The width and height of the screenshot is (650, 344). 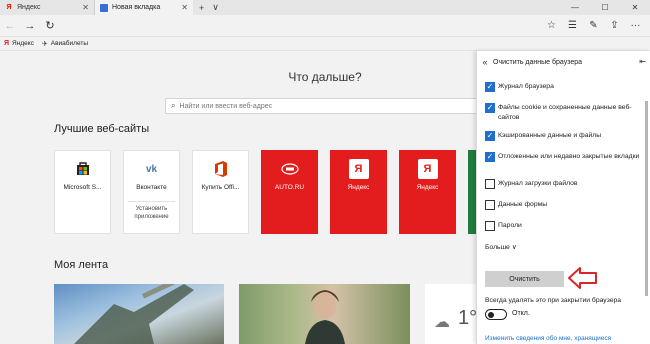 What do you see at coordinates (538, 183) in the screenshot?
I see `option-label: Журнал загрузки файлов` at bounding box center [538, 183].